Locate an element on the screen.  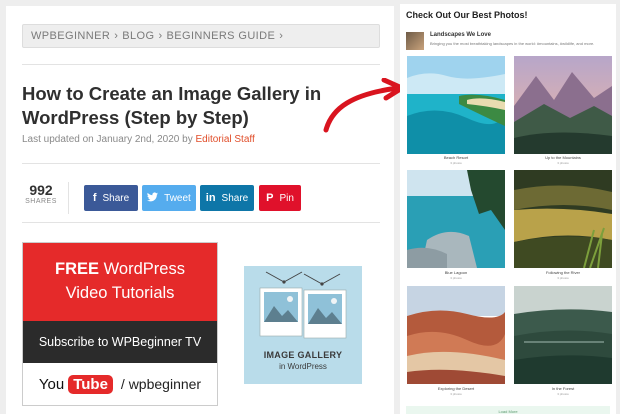
gallery-photo-mountains is located at coordinates (563, 105).